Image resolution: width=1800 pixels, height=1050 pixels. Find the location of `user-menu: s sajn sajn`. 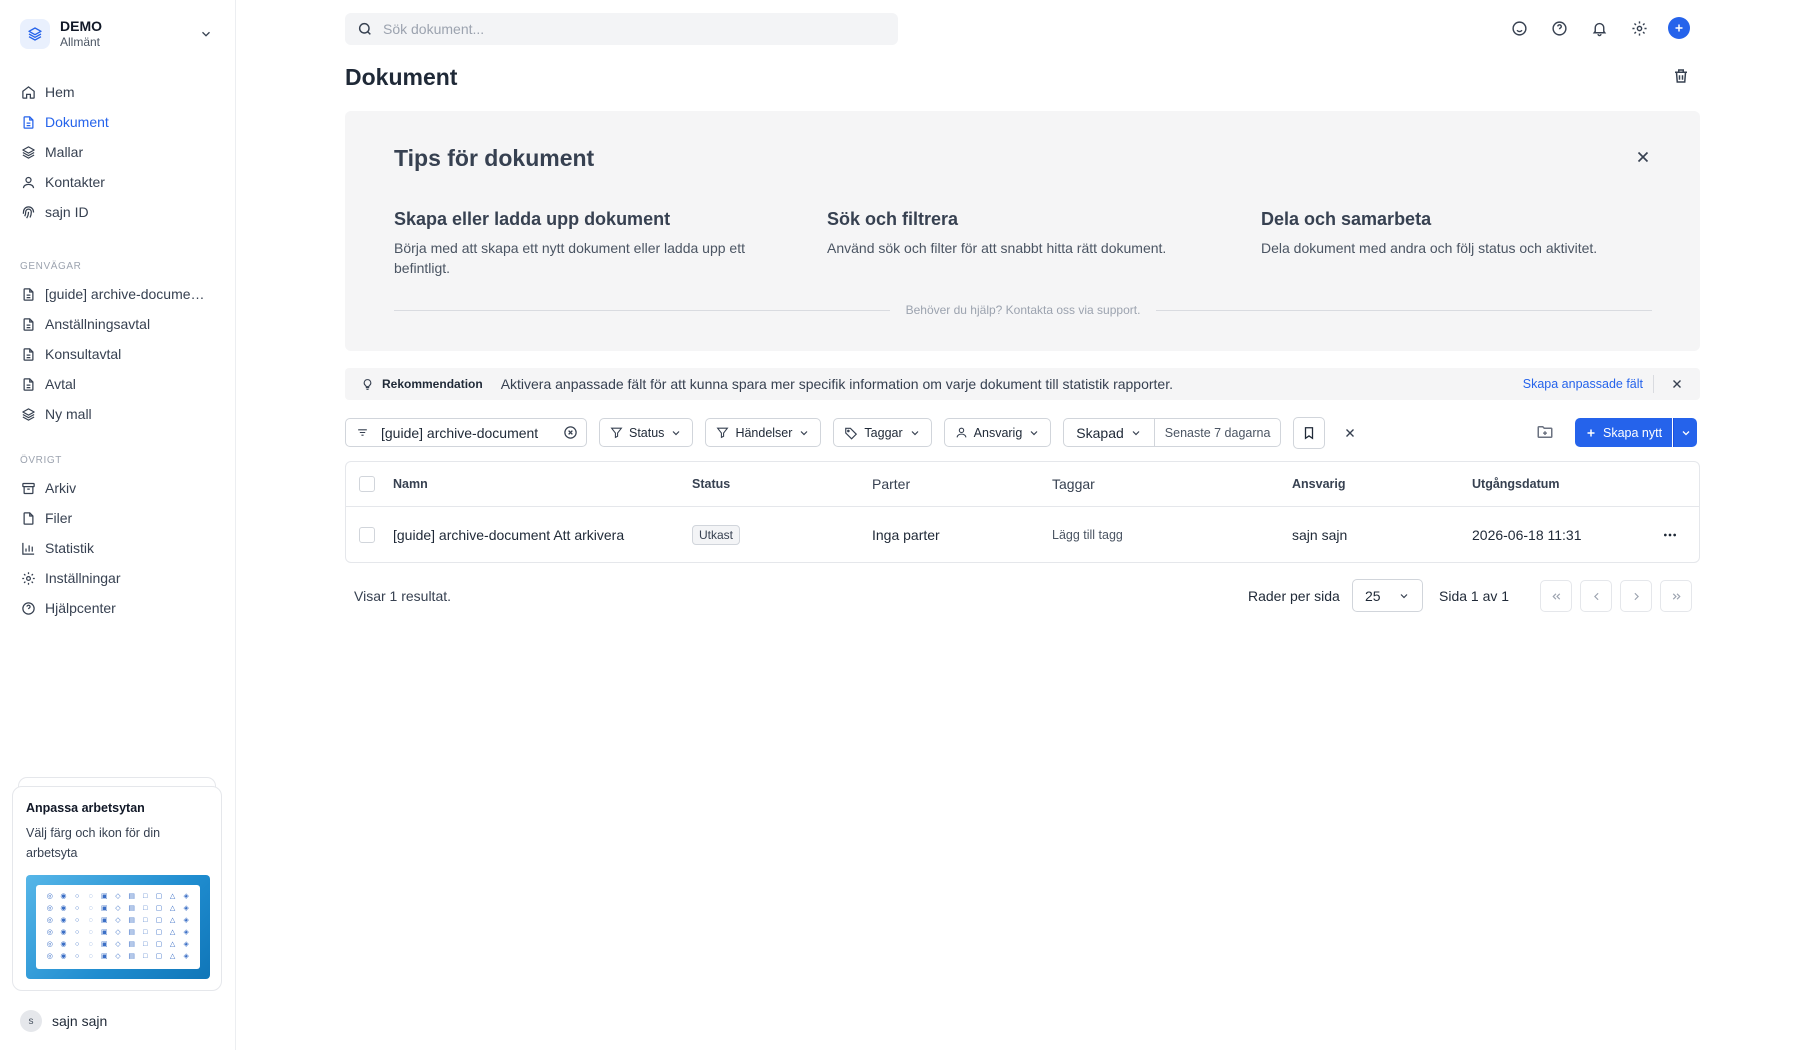

user-menu: s sajn sajn is located at coordinates (63, 1021).